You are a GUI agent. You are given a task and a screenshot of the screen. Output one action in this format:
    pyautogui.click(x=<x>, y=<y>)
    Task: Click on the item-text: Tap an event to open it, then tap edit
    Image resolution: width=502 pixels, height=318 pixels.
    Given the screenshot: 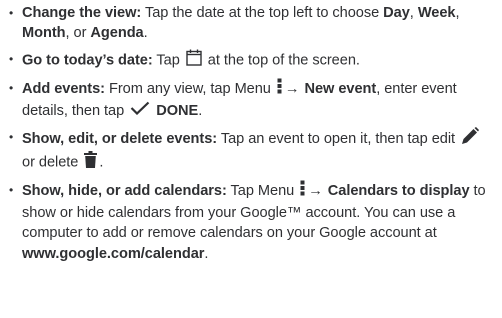 What is the action you would take?
    pyautogui.click(x=338, y=138)
    